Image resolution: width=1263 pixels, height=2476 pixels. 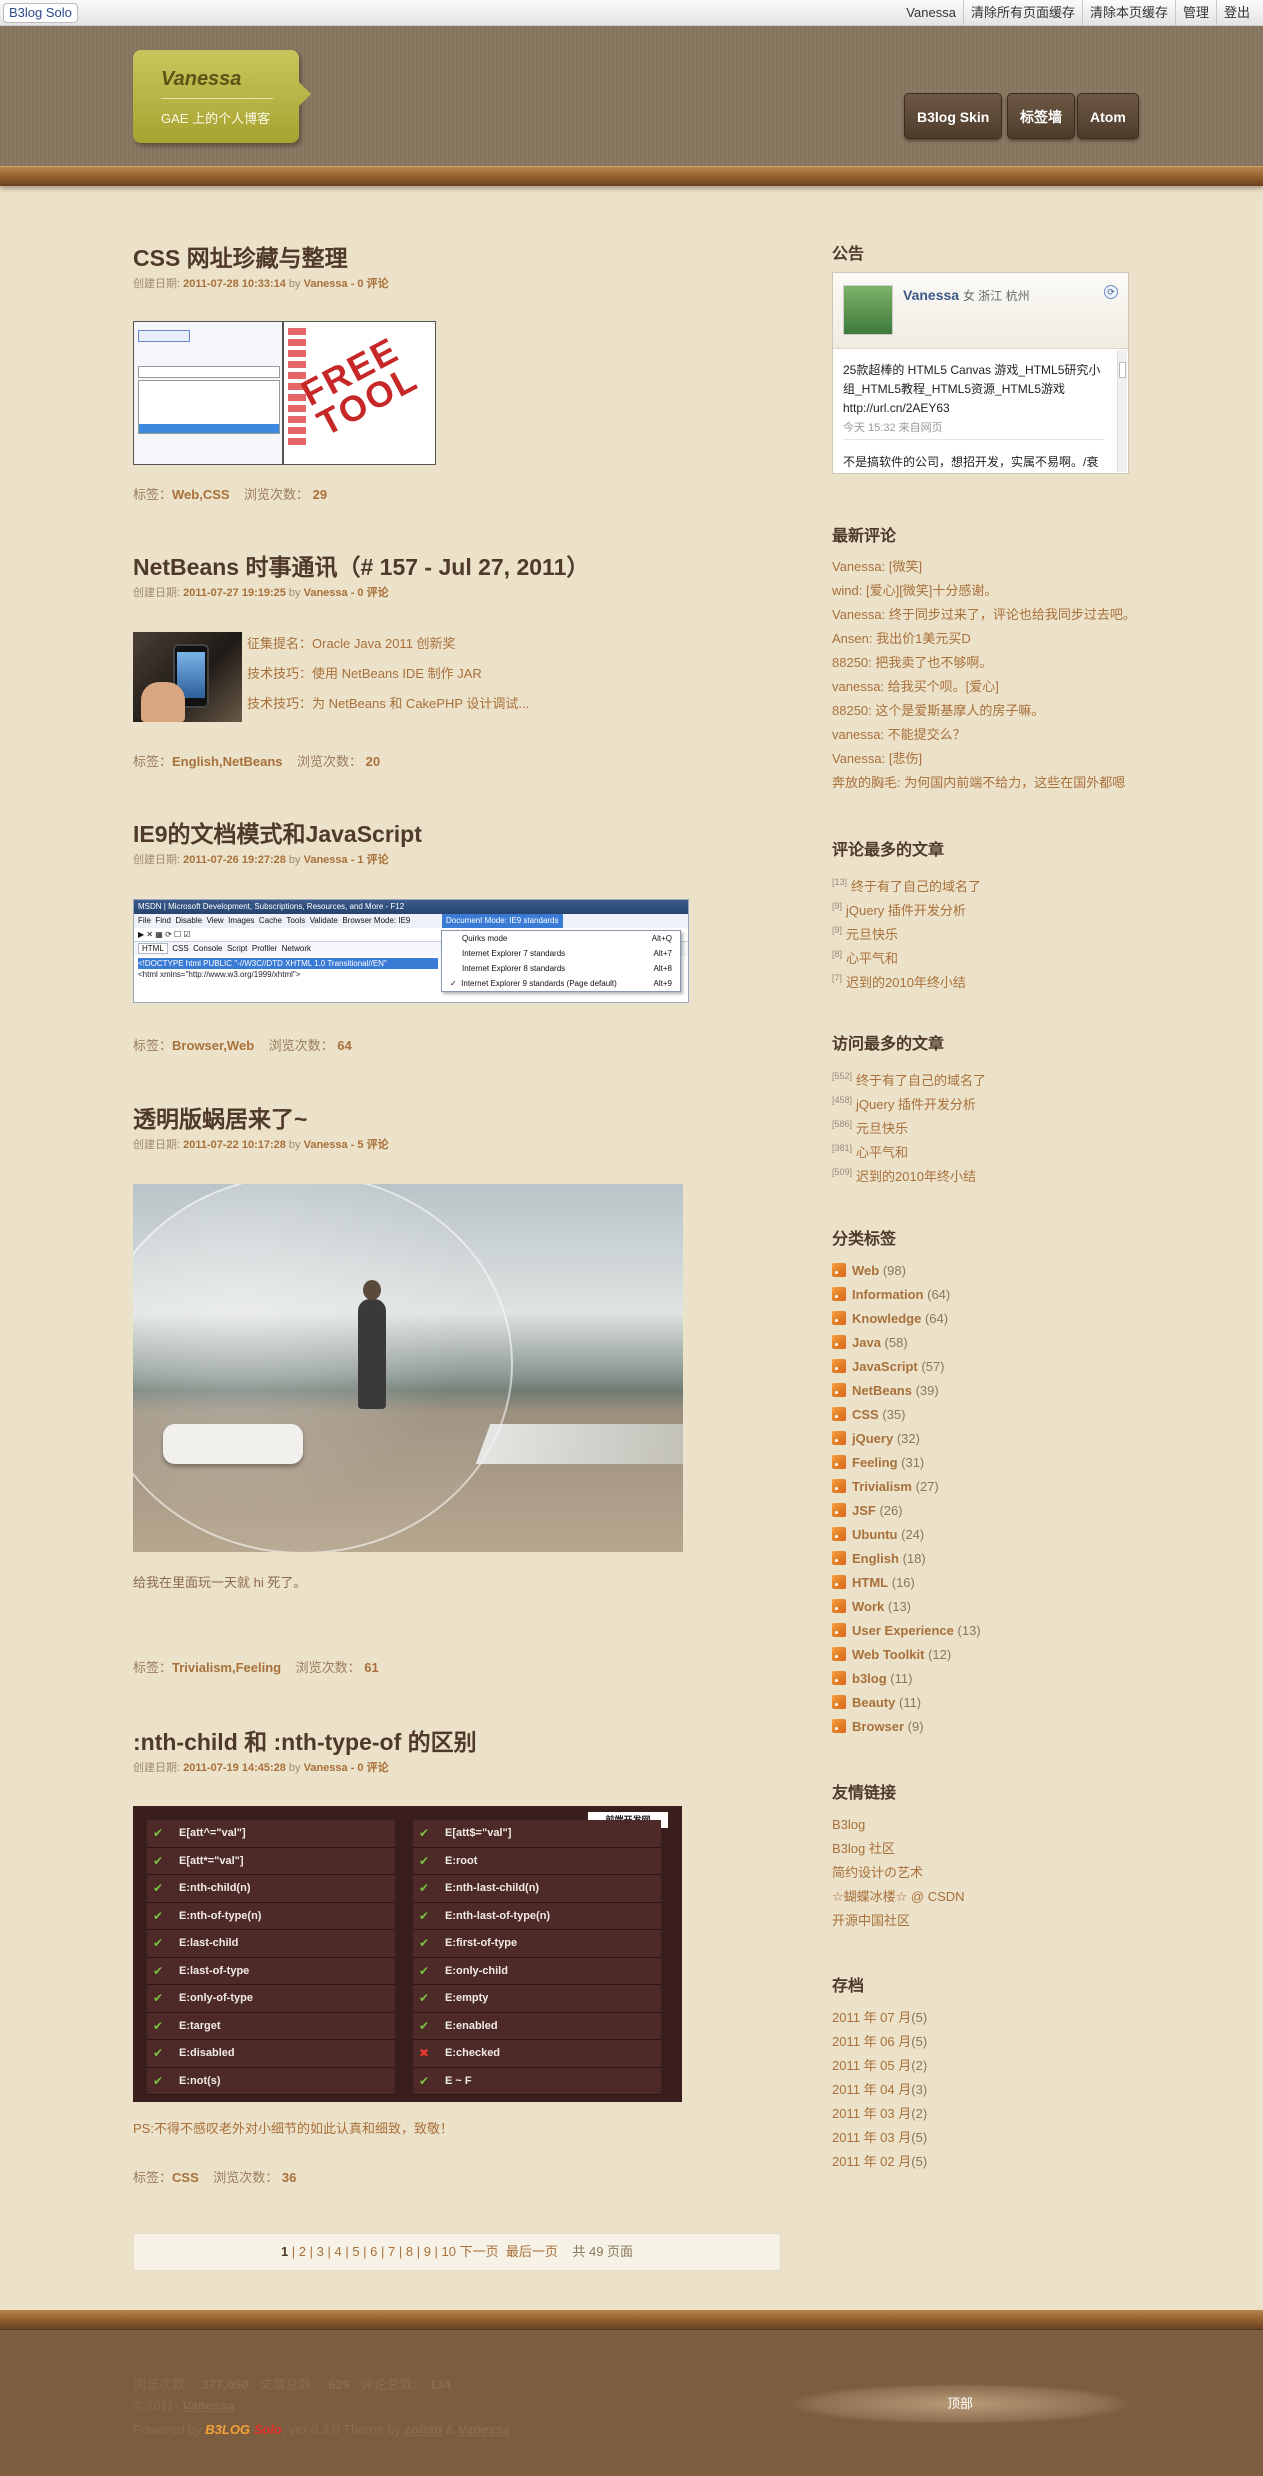 What do you see at coordinates (931, 13) in the screenshot?
I see `user-link: Vanessa` at bounding box center [931, 13].